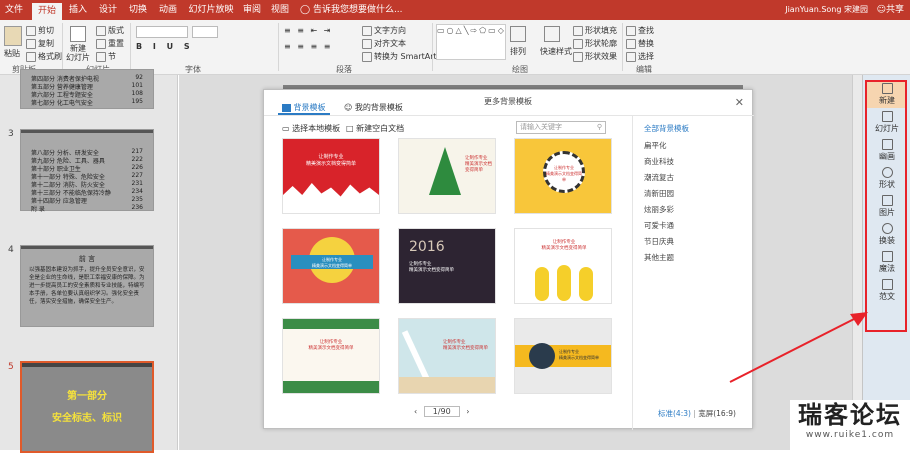 This screenshot has width=910, height=453. I want to click on shape-outline-button: 形状轮廓, so click(595, 43).